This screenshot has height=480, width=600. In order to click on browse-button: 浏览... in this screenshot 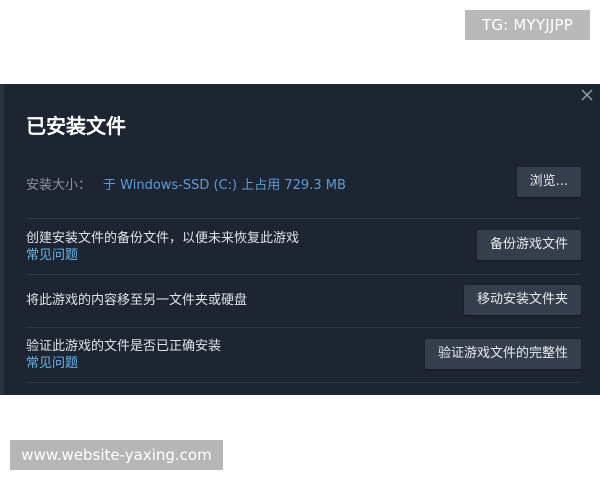, I will do `click(548, 182)`.